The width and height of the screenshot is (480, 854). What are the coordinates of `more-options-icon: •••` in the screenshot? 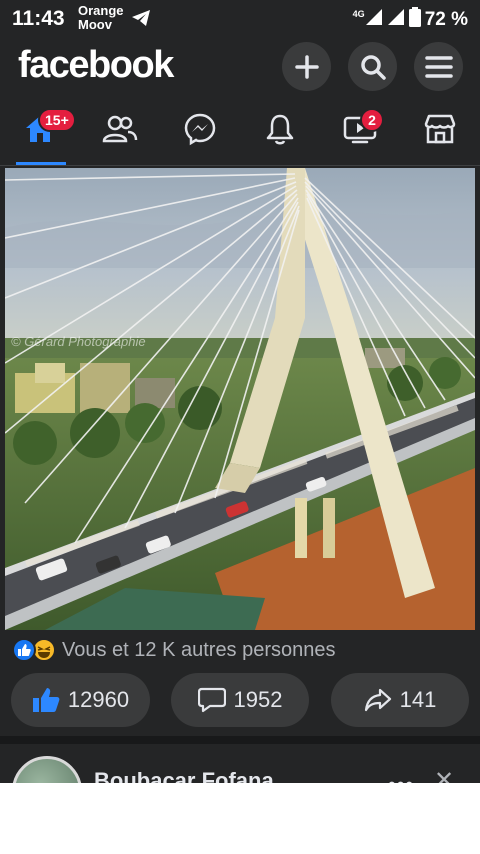 It's located at (401, 777).